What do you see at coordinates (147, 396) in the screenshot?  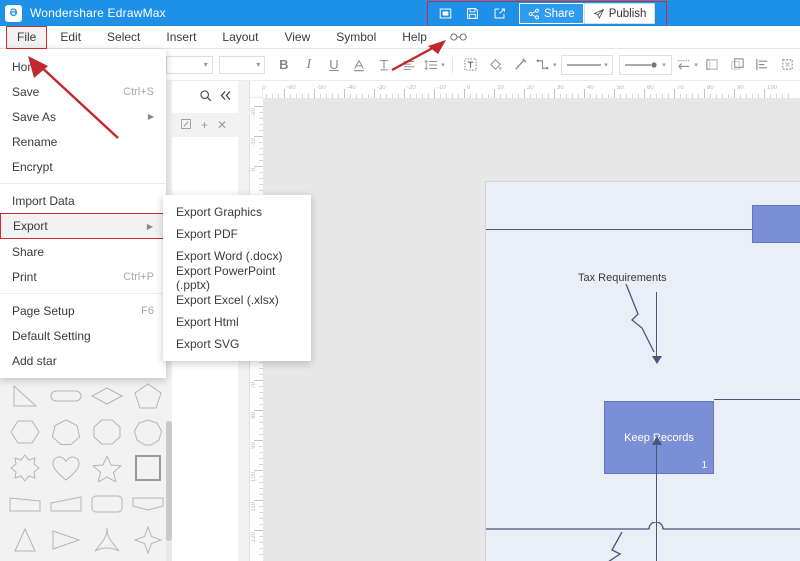 I see `shape-pentagon` at bounding box center [147, 396].